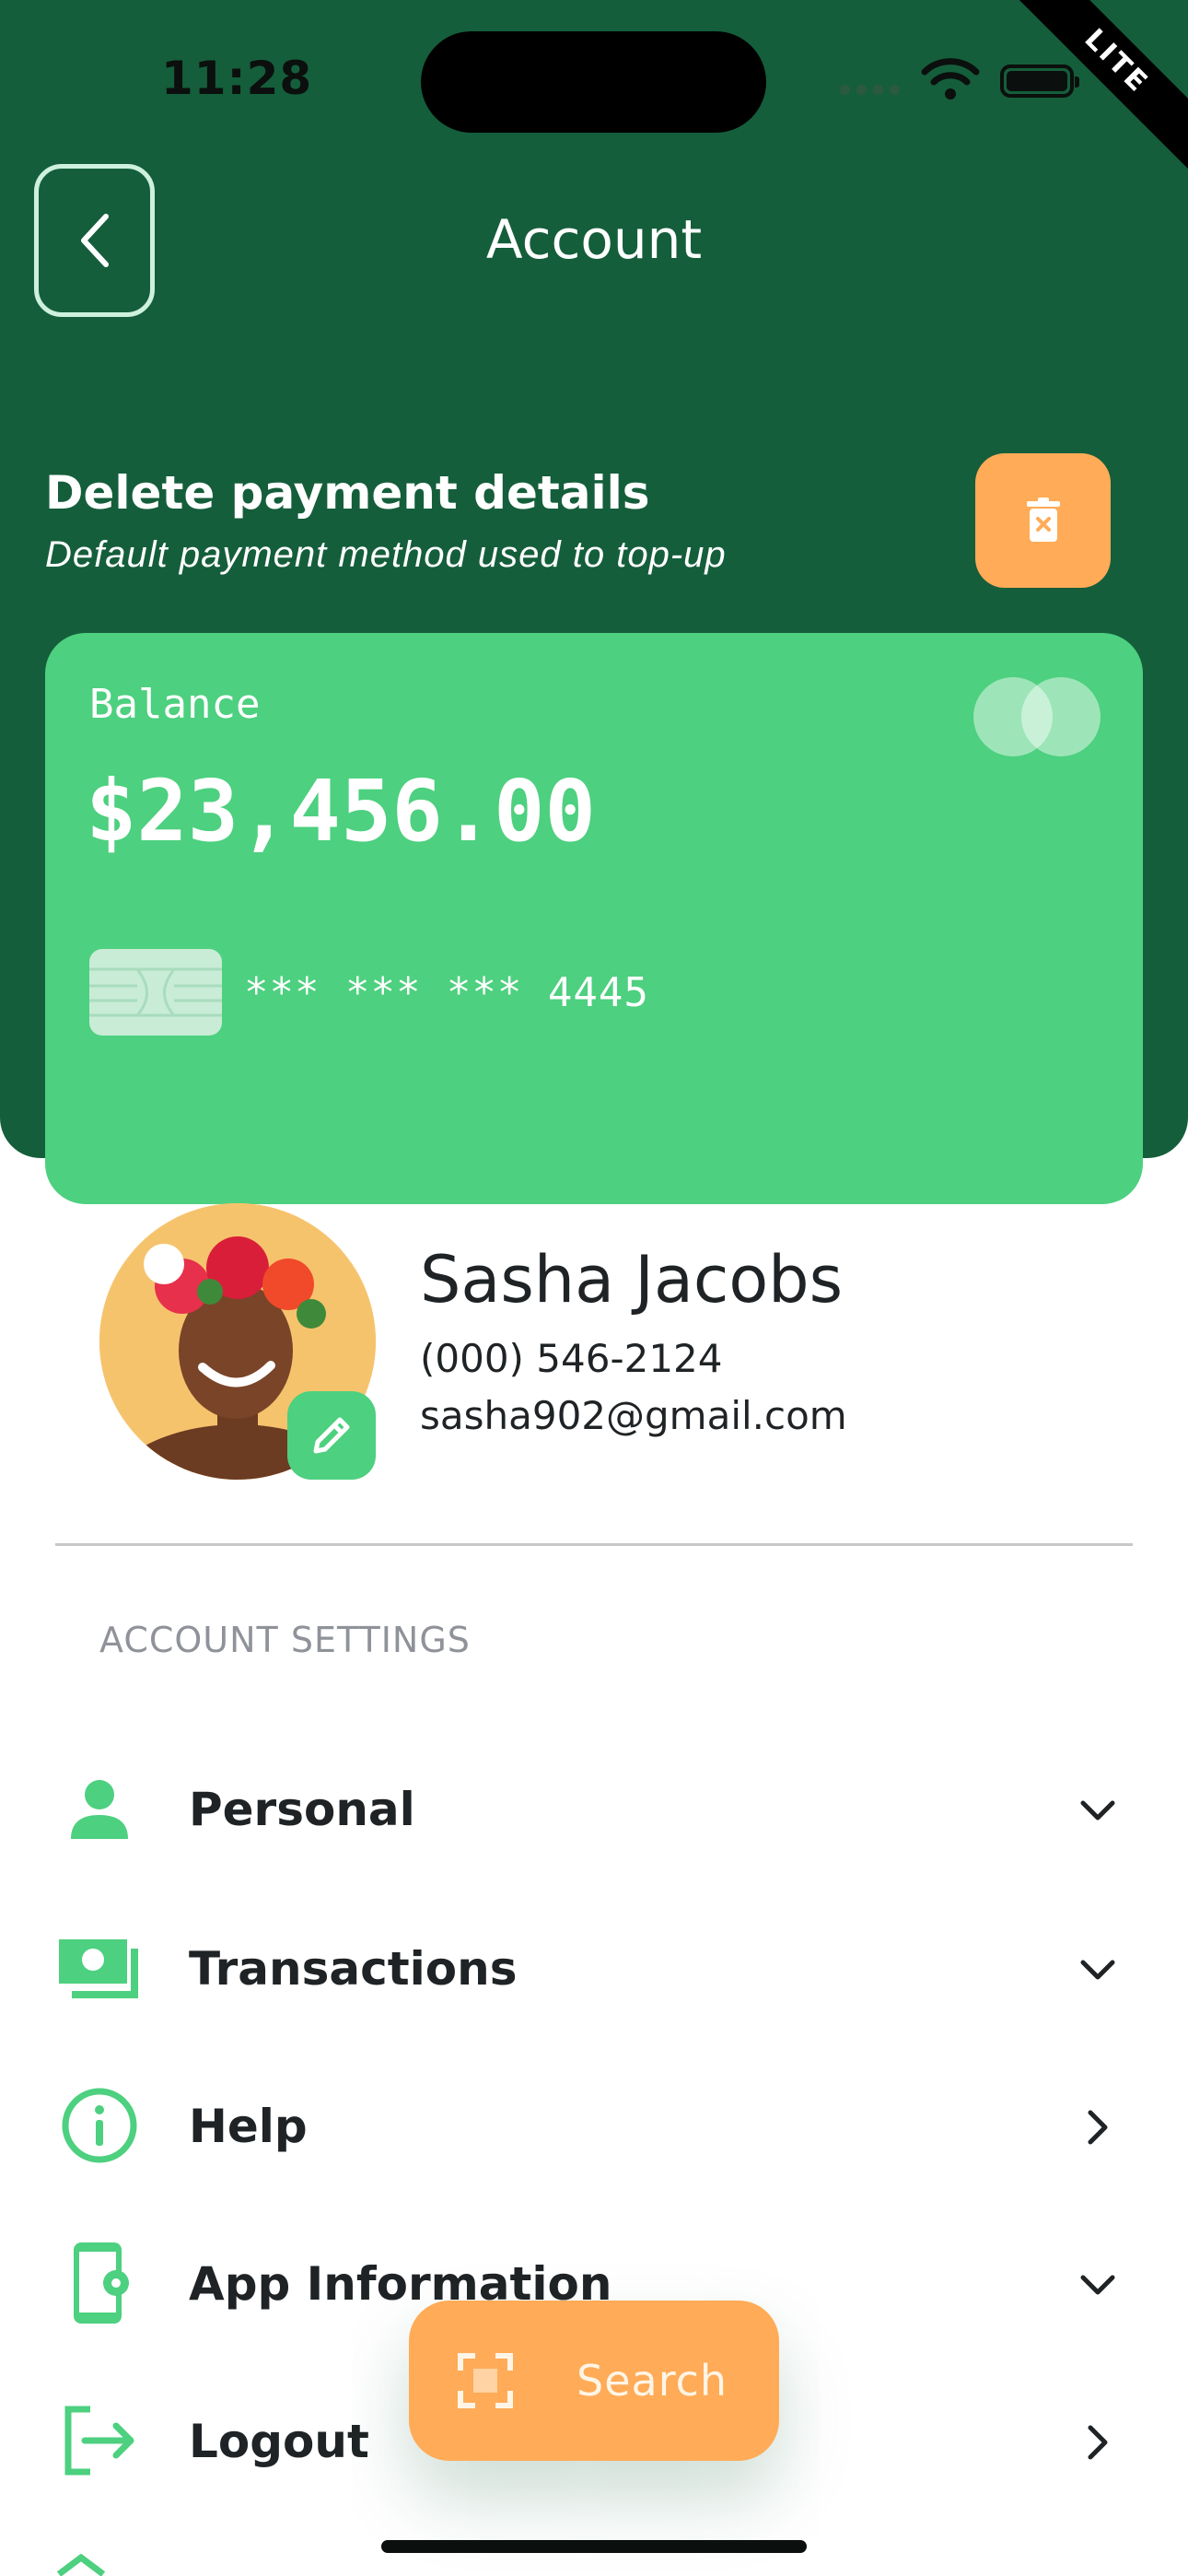 The width and height of the screenshot is (1188, 2576). Describe the element at coordinates (593, 82) in the screenshot. I see `dynamic-island` at that location.